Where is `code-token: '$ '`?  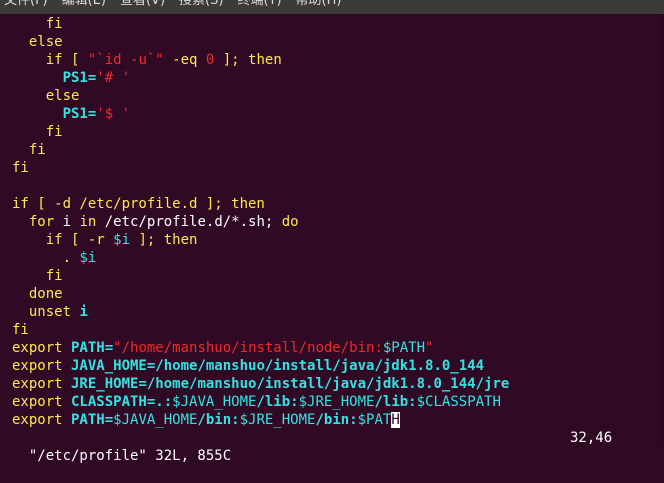
code-token: '$ ' is located at coordinates (113, 114).